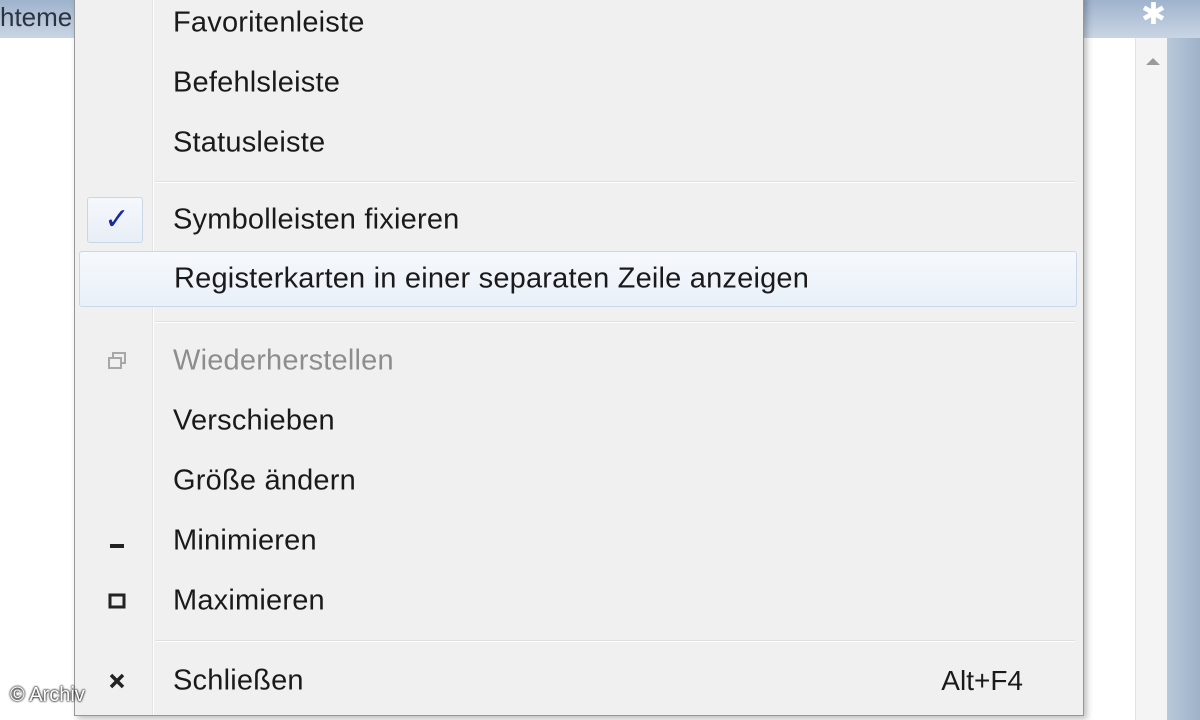 The image size is (1200, 720). What do you see at coordinates (249, 600) in the screenshot?
I see `menu-item-label: Maximieren` at bounding box center [249, 600].